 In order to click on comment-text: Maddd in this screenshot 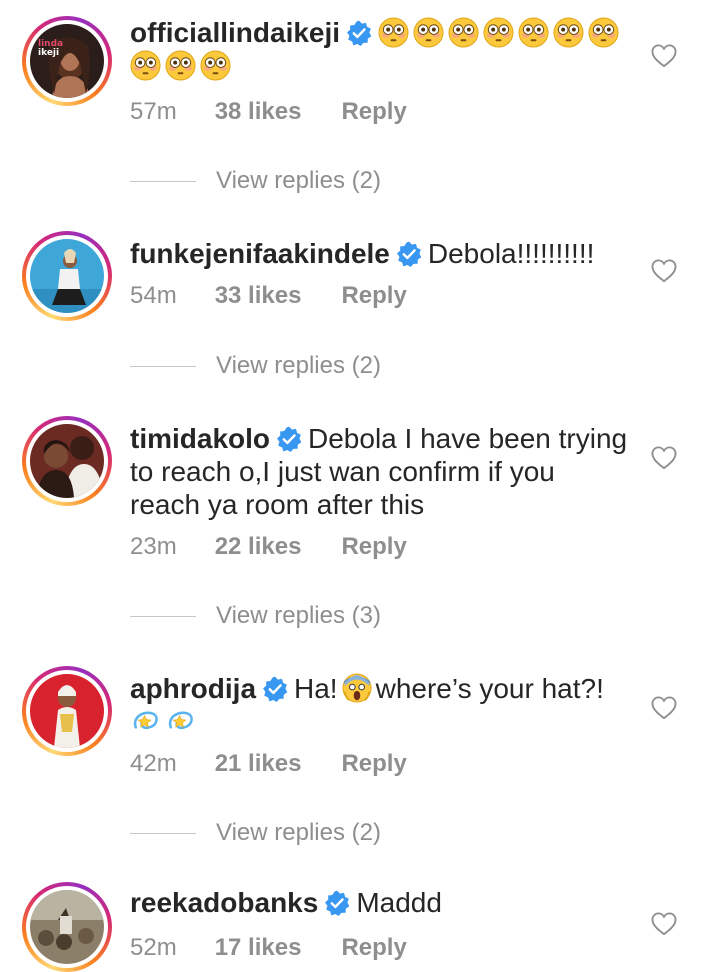, I will do `click(399, 902)`.